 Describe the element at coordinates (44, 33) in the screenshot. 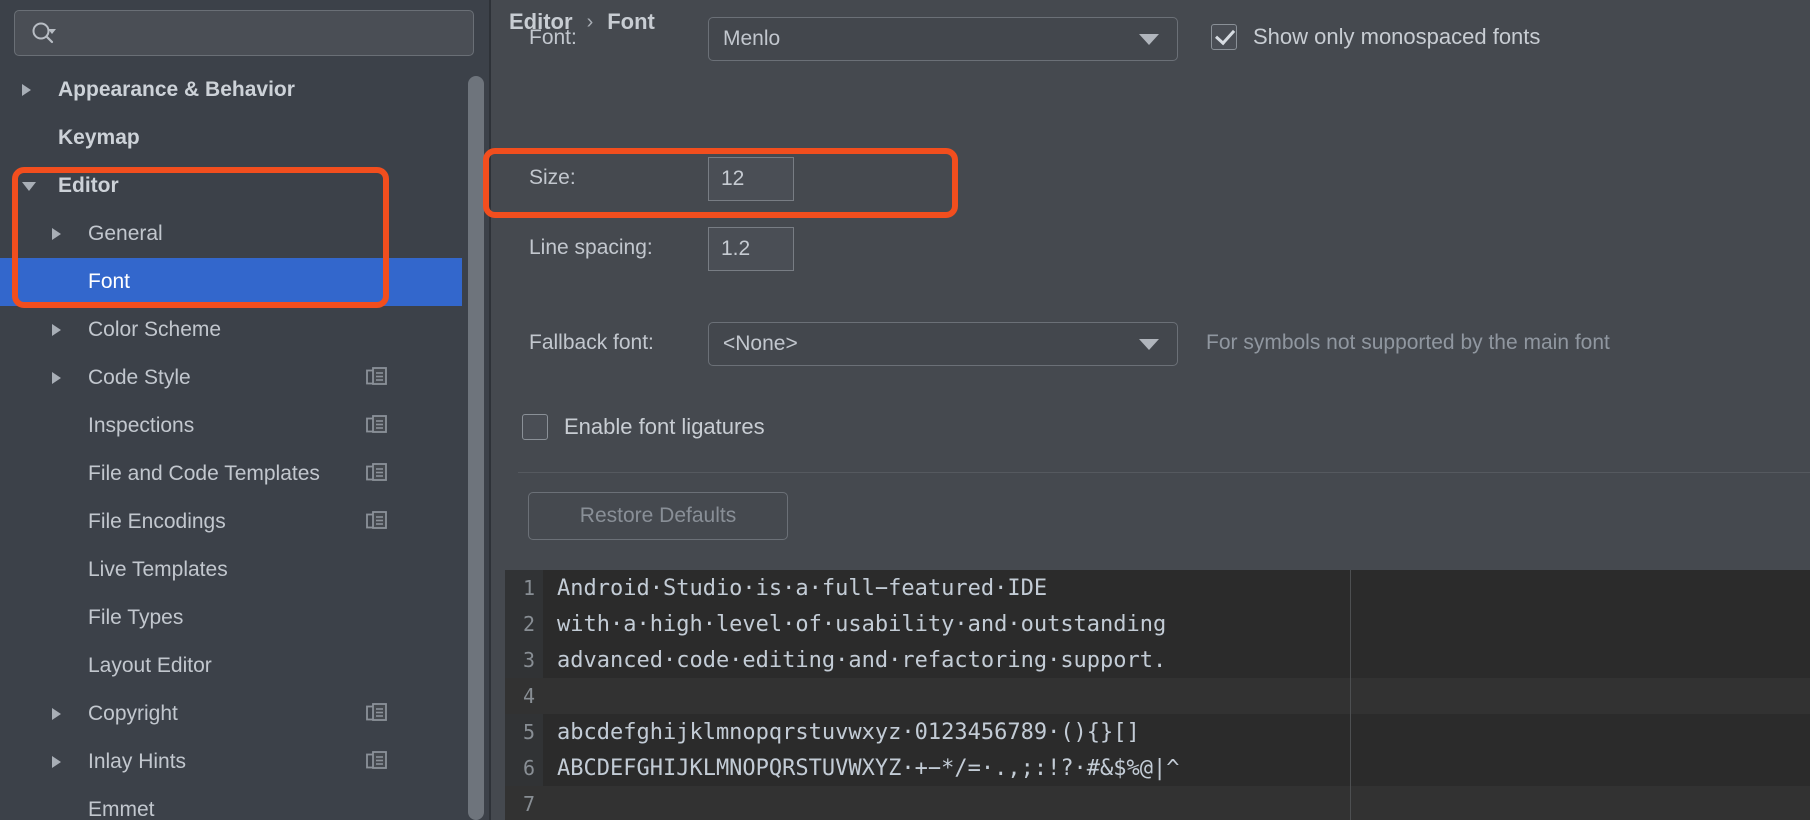

I see `search-icon` at that location.